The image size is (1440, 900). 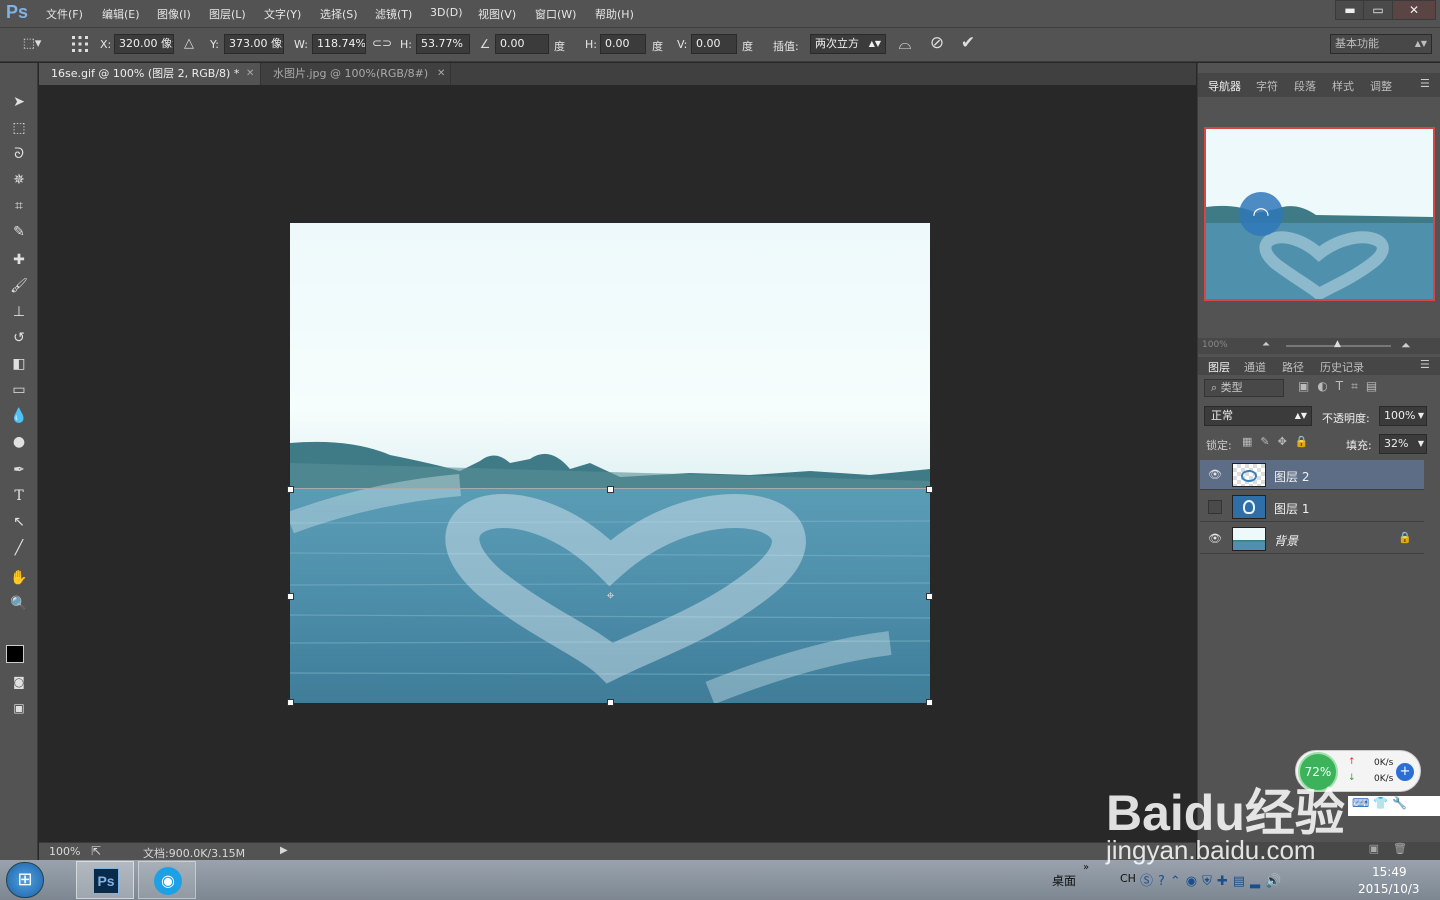 What do you see at coordinates (19, 708) in the screenshot?
I see `screen-mode-icon: ▣` at bounding box center [19, 708].